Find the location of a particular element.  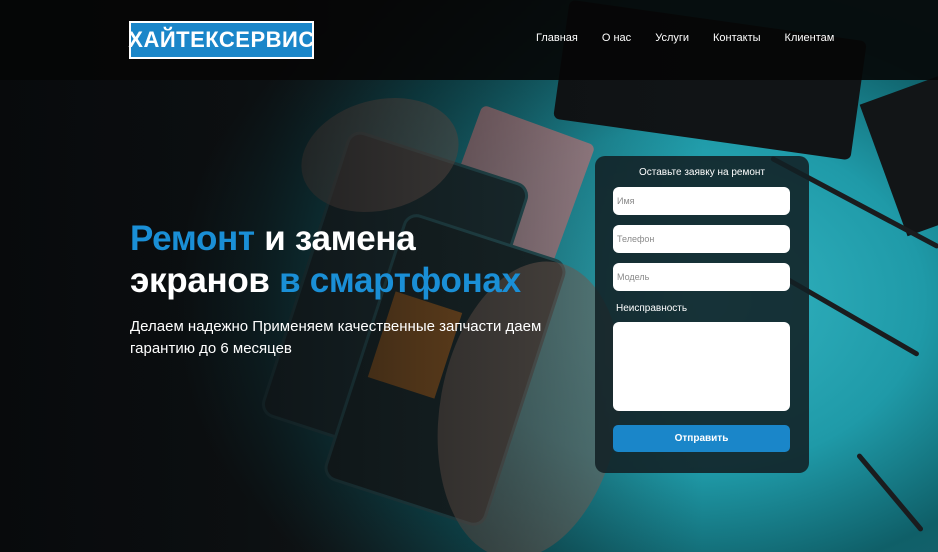

nav-link-clients: Клиентам is located at coordinates (810, 38).